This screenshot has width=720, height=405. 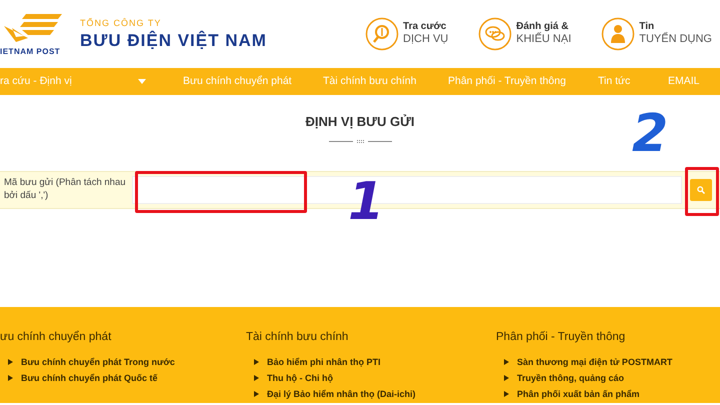 What do you see at coordinates (121, 23) in the screenshot?
I see `company-prefix: TỔNG CÔNG TY` at bounding box center [121, 23].